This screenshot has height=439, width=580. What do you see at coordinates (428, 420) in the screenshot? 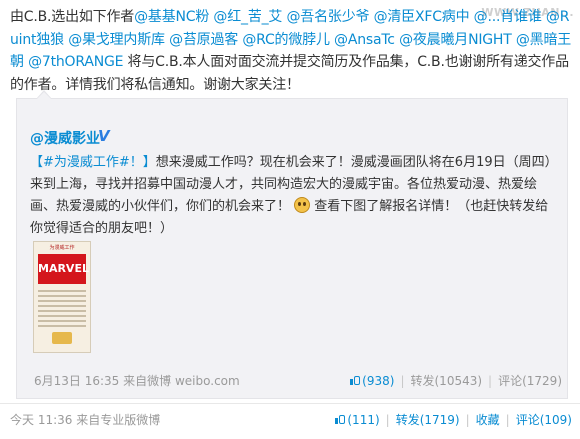
I see `repost-link: 转发(1719)` at bounding box center [428, 420].